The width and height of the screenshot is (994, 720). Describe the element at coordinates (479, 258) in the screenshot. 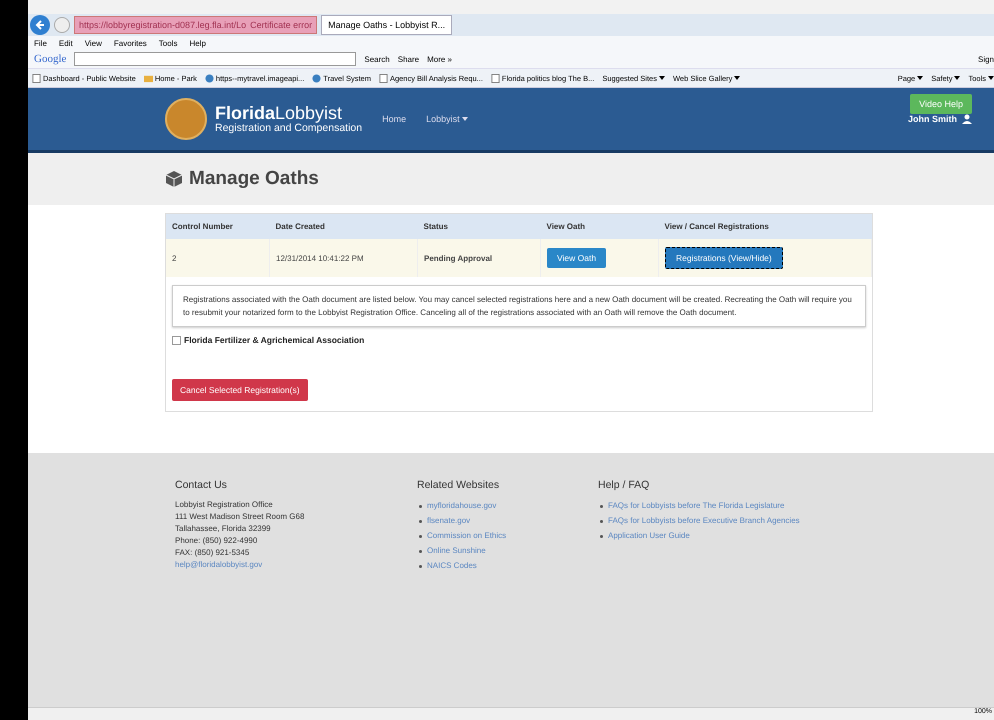

I see `table-cell: Pending Approval` at that location.